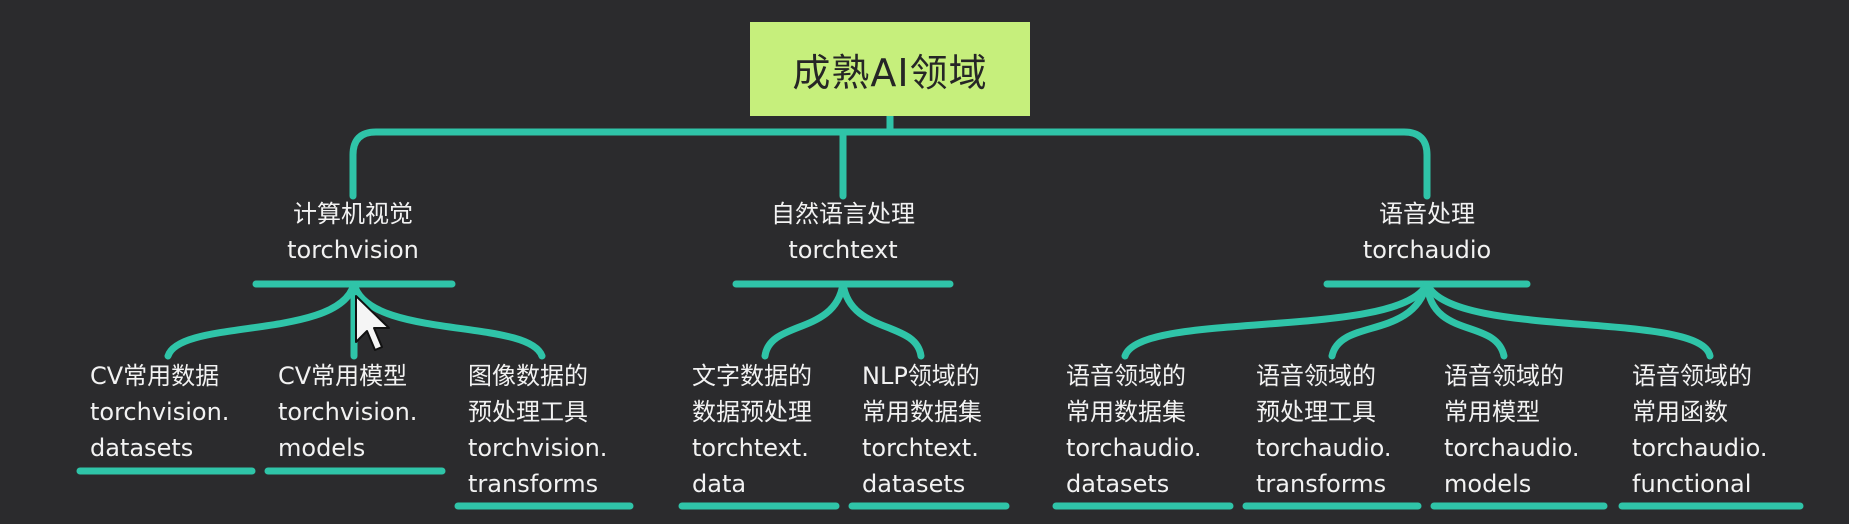 This screenshot has width=1849, height=524. I want to click on leaf-text-data: 文字数据的 数据预处理 torchtext. data, so click(752, 430).